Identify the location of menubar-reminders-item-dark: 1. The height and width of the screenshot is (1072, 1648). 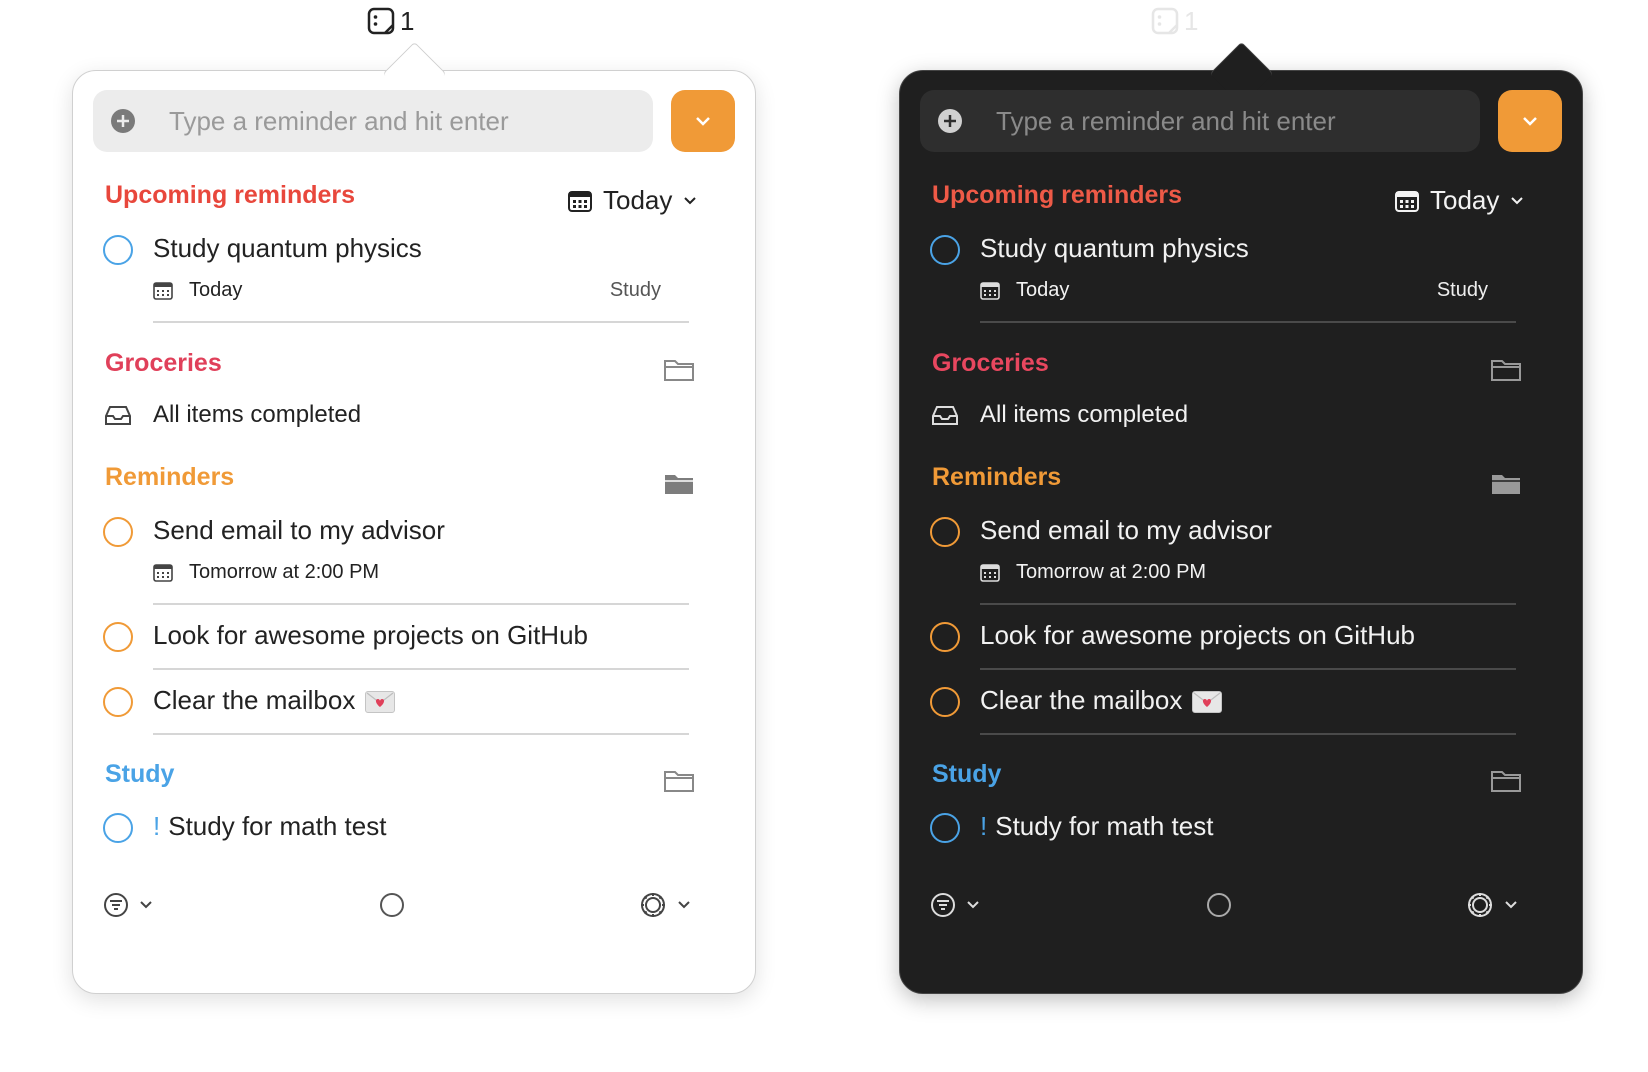
(1174, 21).